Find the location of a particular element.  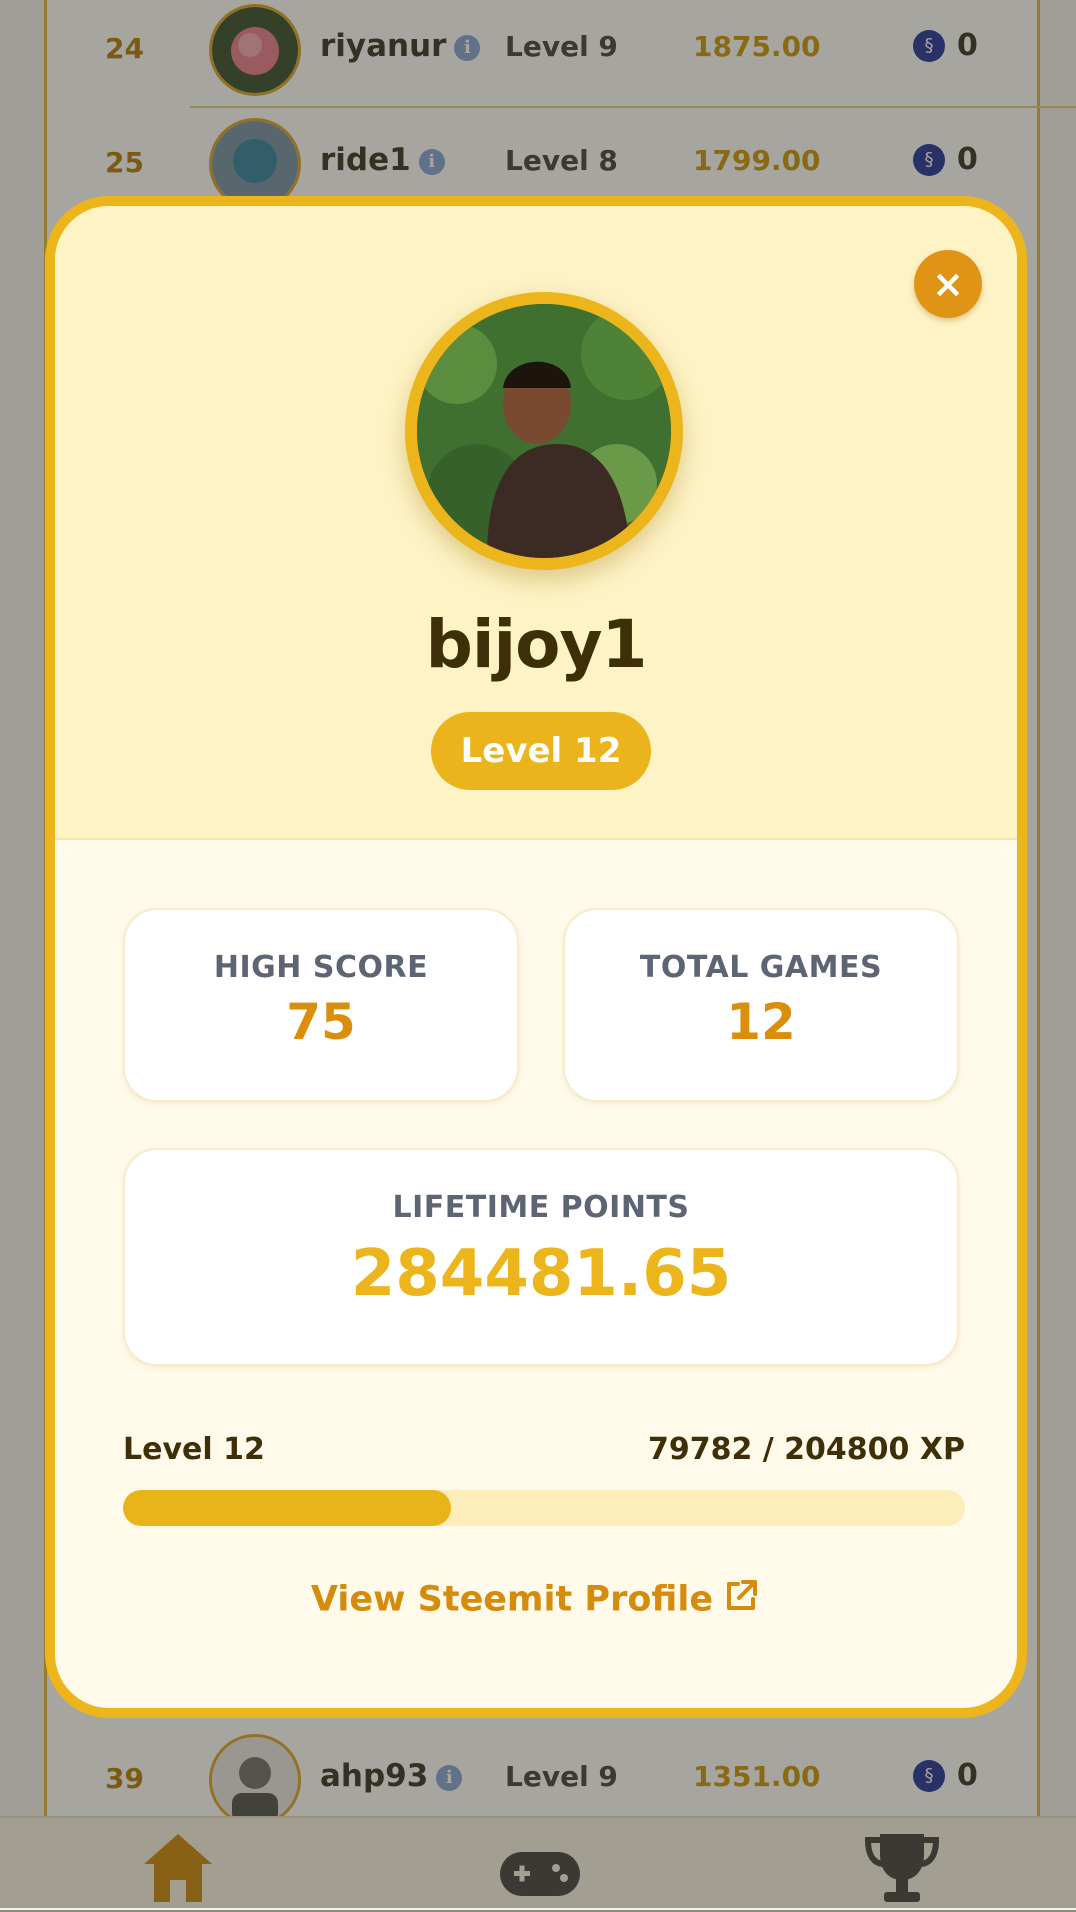

high-score-card: HIGH SCORE 75 is located at coordinates (321, 1005).